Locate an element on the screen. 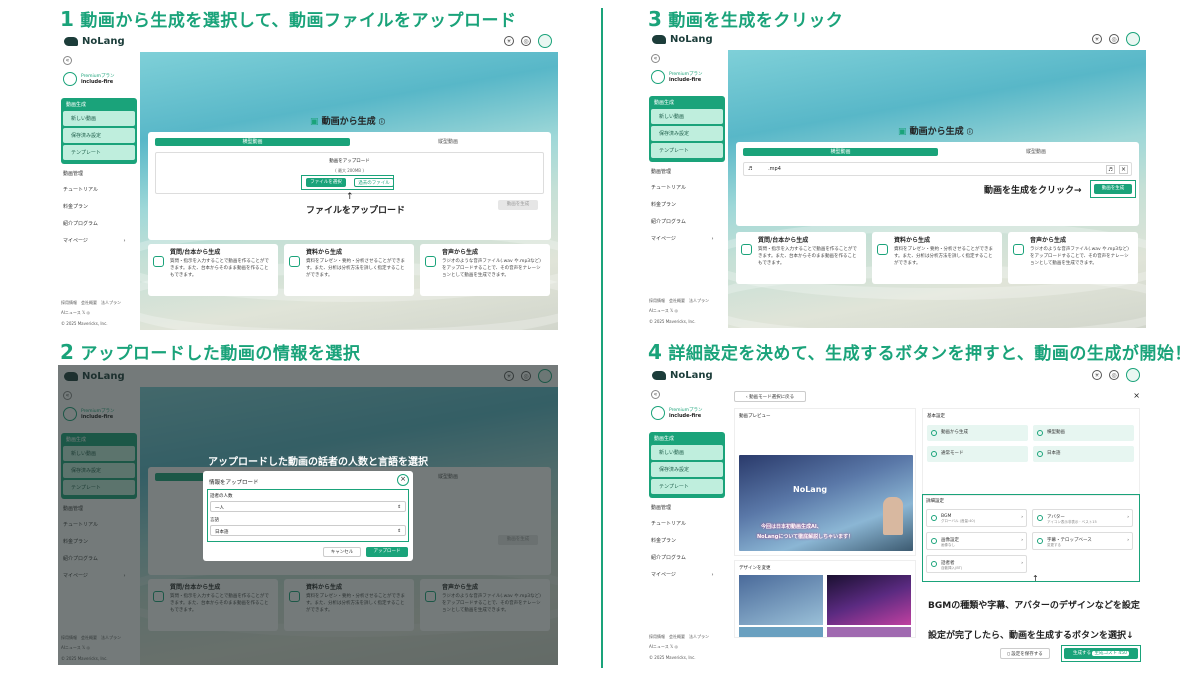 This screenshot has width=1200, height=675. speakers-select: 一人 ⇕ is located at coordinates (308, 506).